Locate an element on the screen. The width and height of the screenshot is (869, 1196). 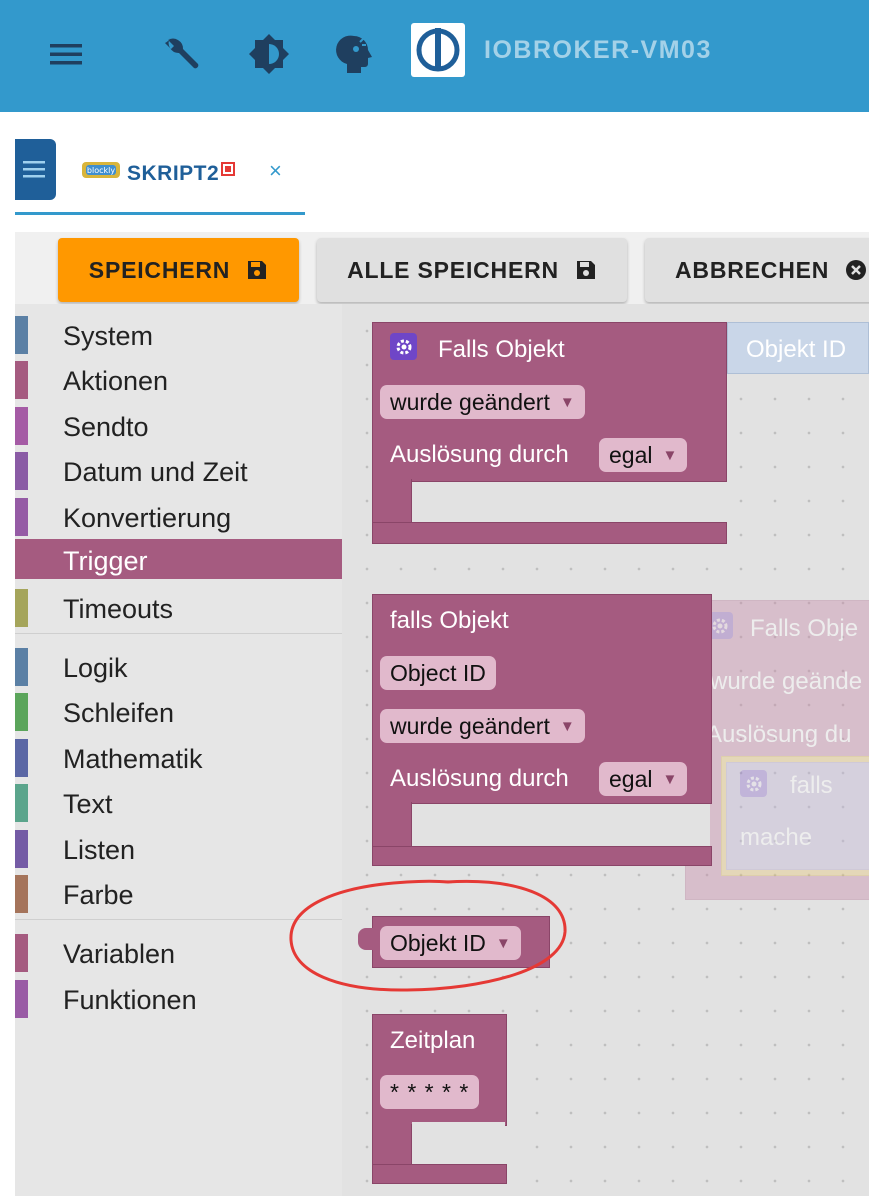
category-label: Timeouts is located at coordinates (118, 609).